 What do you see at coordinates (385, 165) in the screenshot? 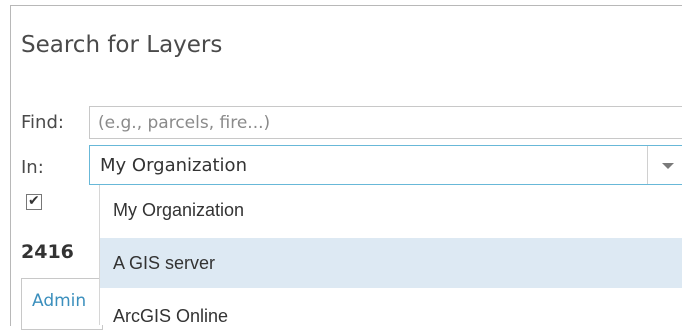
I see `in-select: My Organization` at bounding box center [385, 165].